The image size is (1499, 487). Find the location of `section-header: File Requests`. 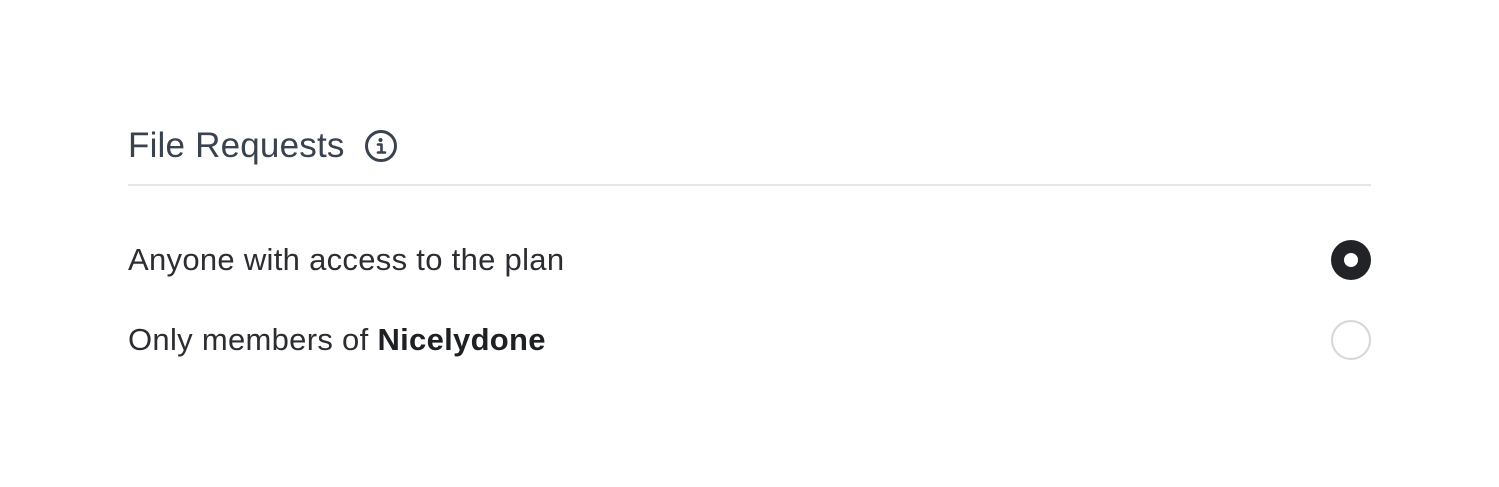

section-header: File Requests is located at coordinates (749, 153).